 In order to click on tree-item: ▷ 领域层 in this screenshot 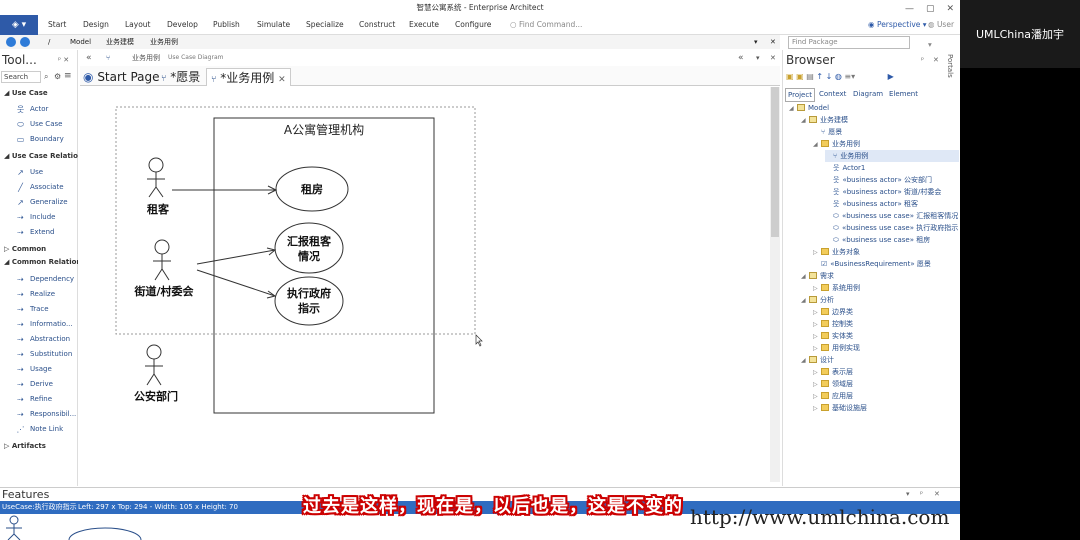, I will do `click(886, 384)`.